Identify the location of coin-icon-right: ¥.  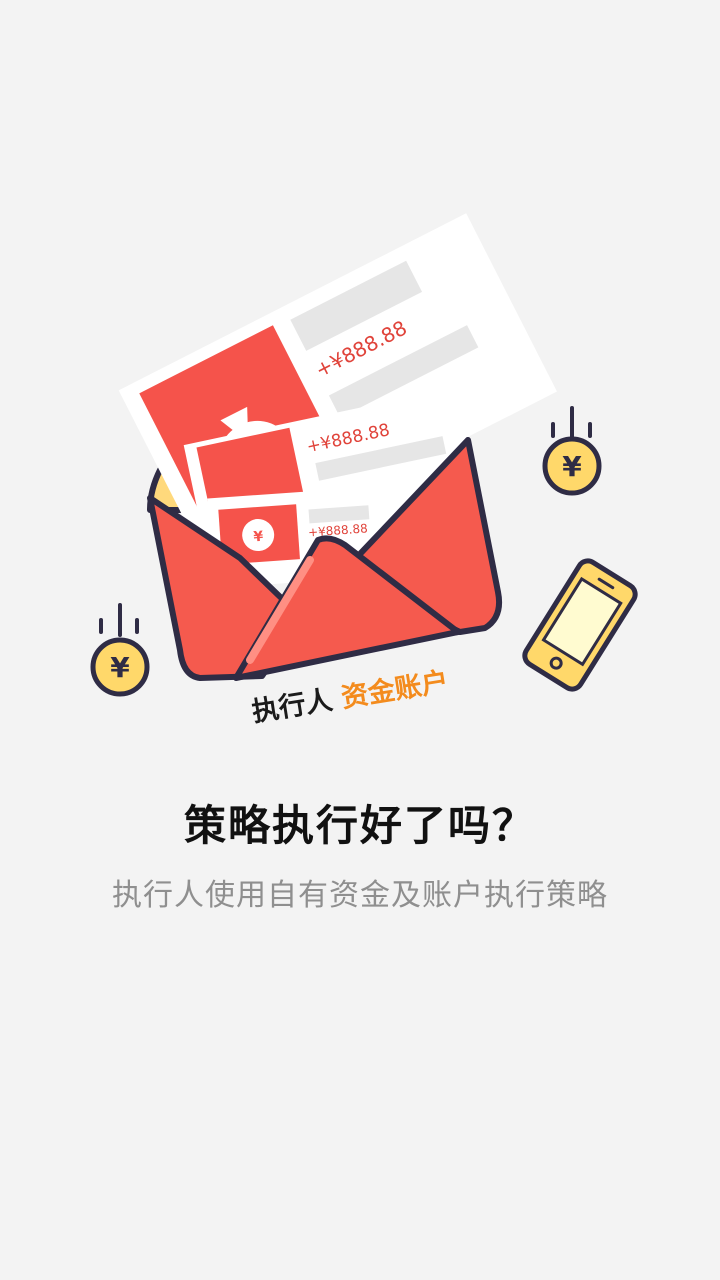
(572, 451).